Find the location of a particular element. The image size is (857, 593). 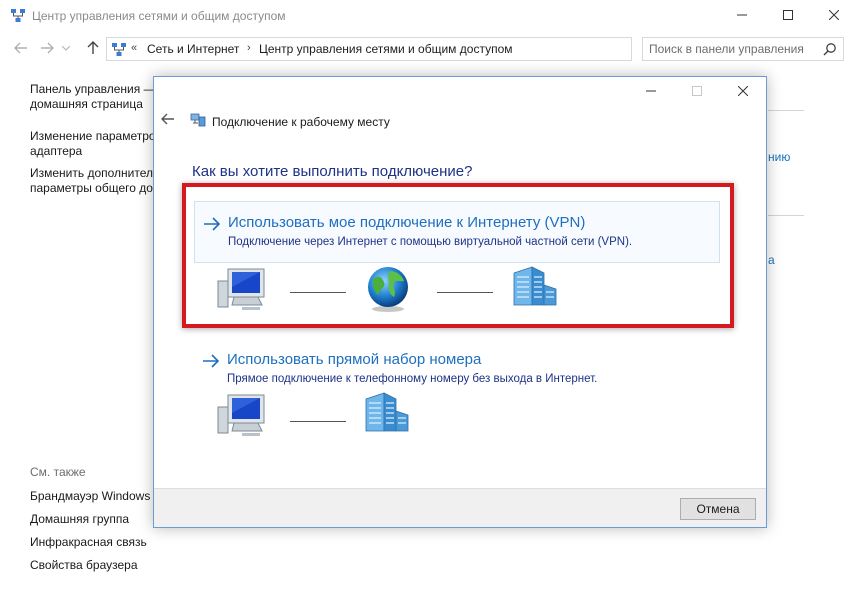

dialog-minimize-button is located at coordinates (651, 91).